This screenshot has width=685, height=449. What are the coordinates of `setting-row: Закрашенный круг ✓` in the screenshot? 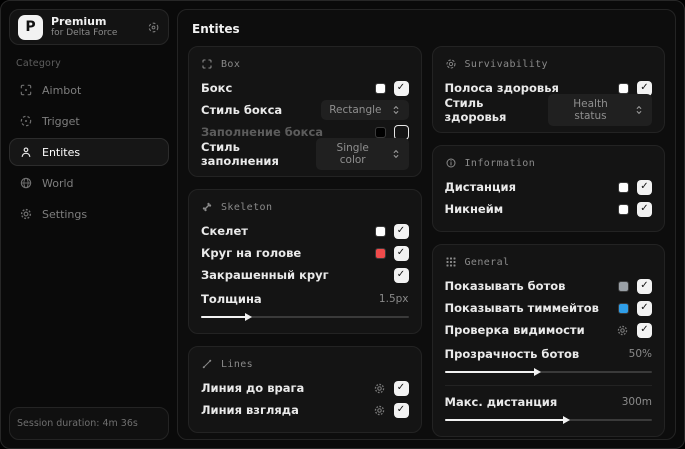 It's located at (305, 275).